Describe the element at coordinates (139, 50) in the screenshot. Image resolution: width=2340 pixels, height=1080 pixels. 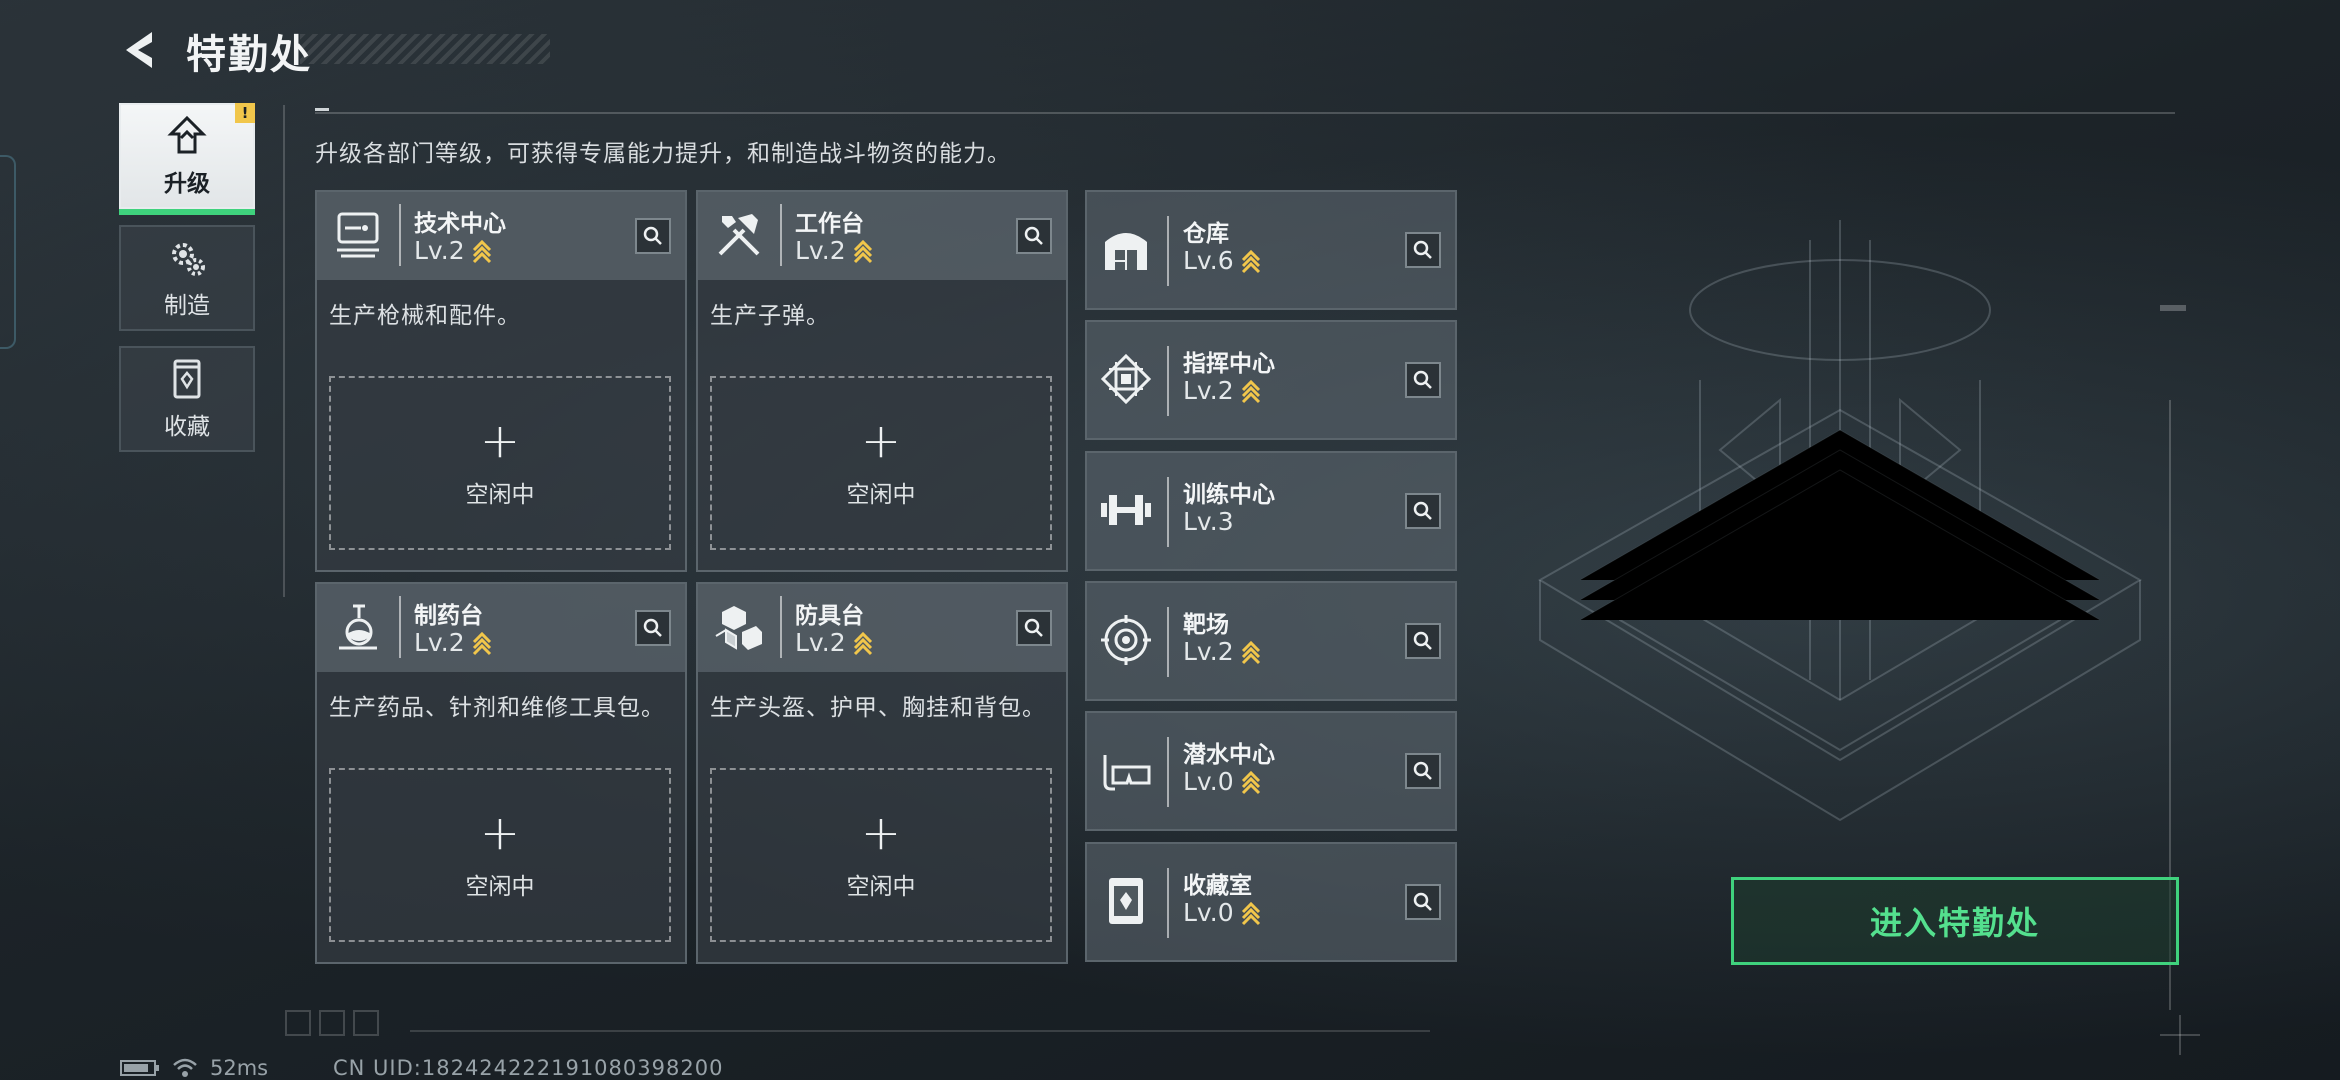
I see `back-arrow-icon` at that location.